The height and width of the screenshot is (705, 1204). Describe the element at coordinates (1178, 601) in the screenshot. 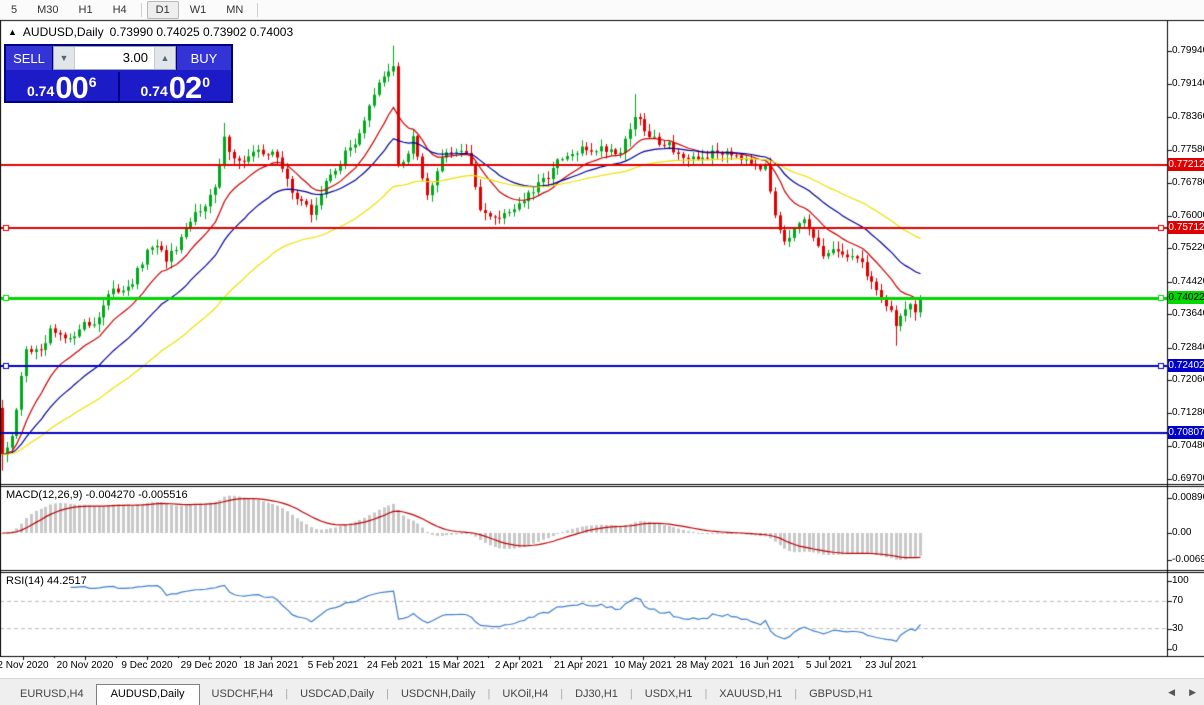

I see `rsi-axis-tick: 70` at that location.